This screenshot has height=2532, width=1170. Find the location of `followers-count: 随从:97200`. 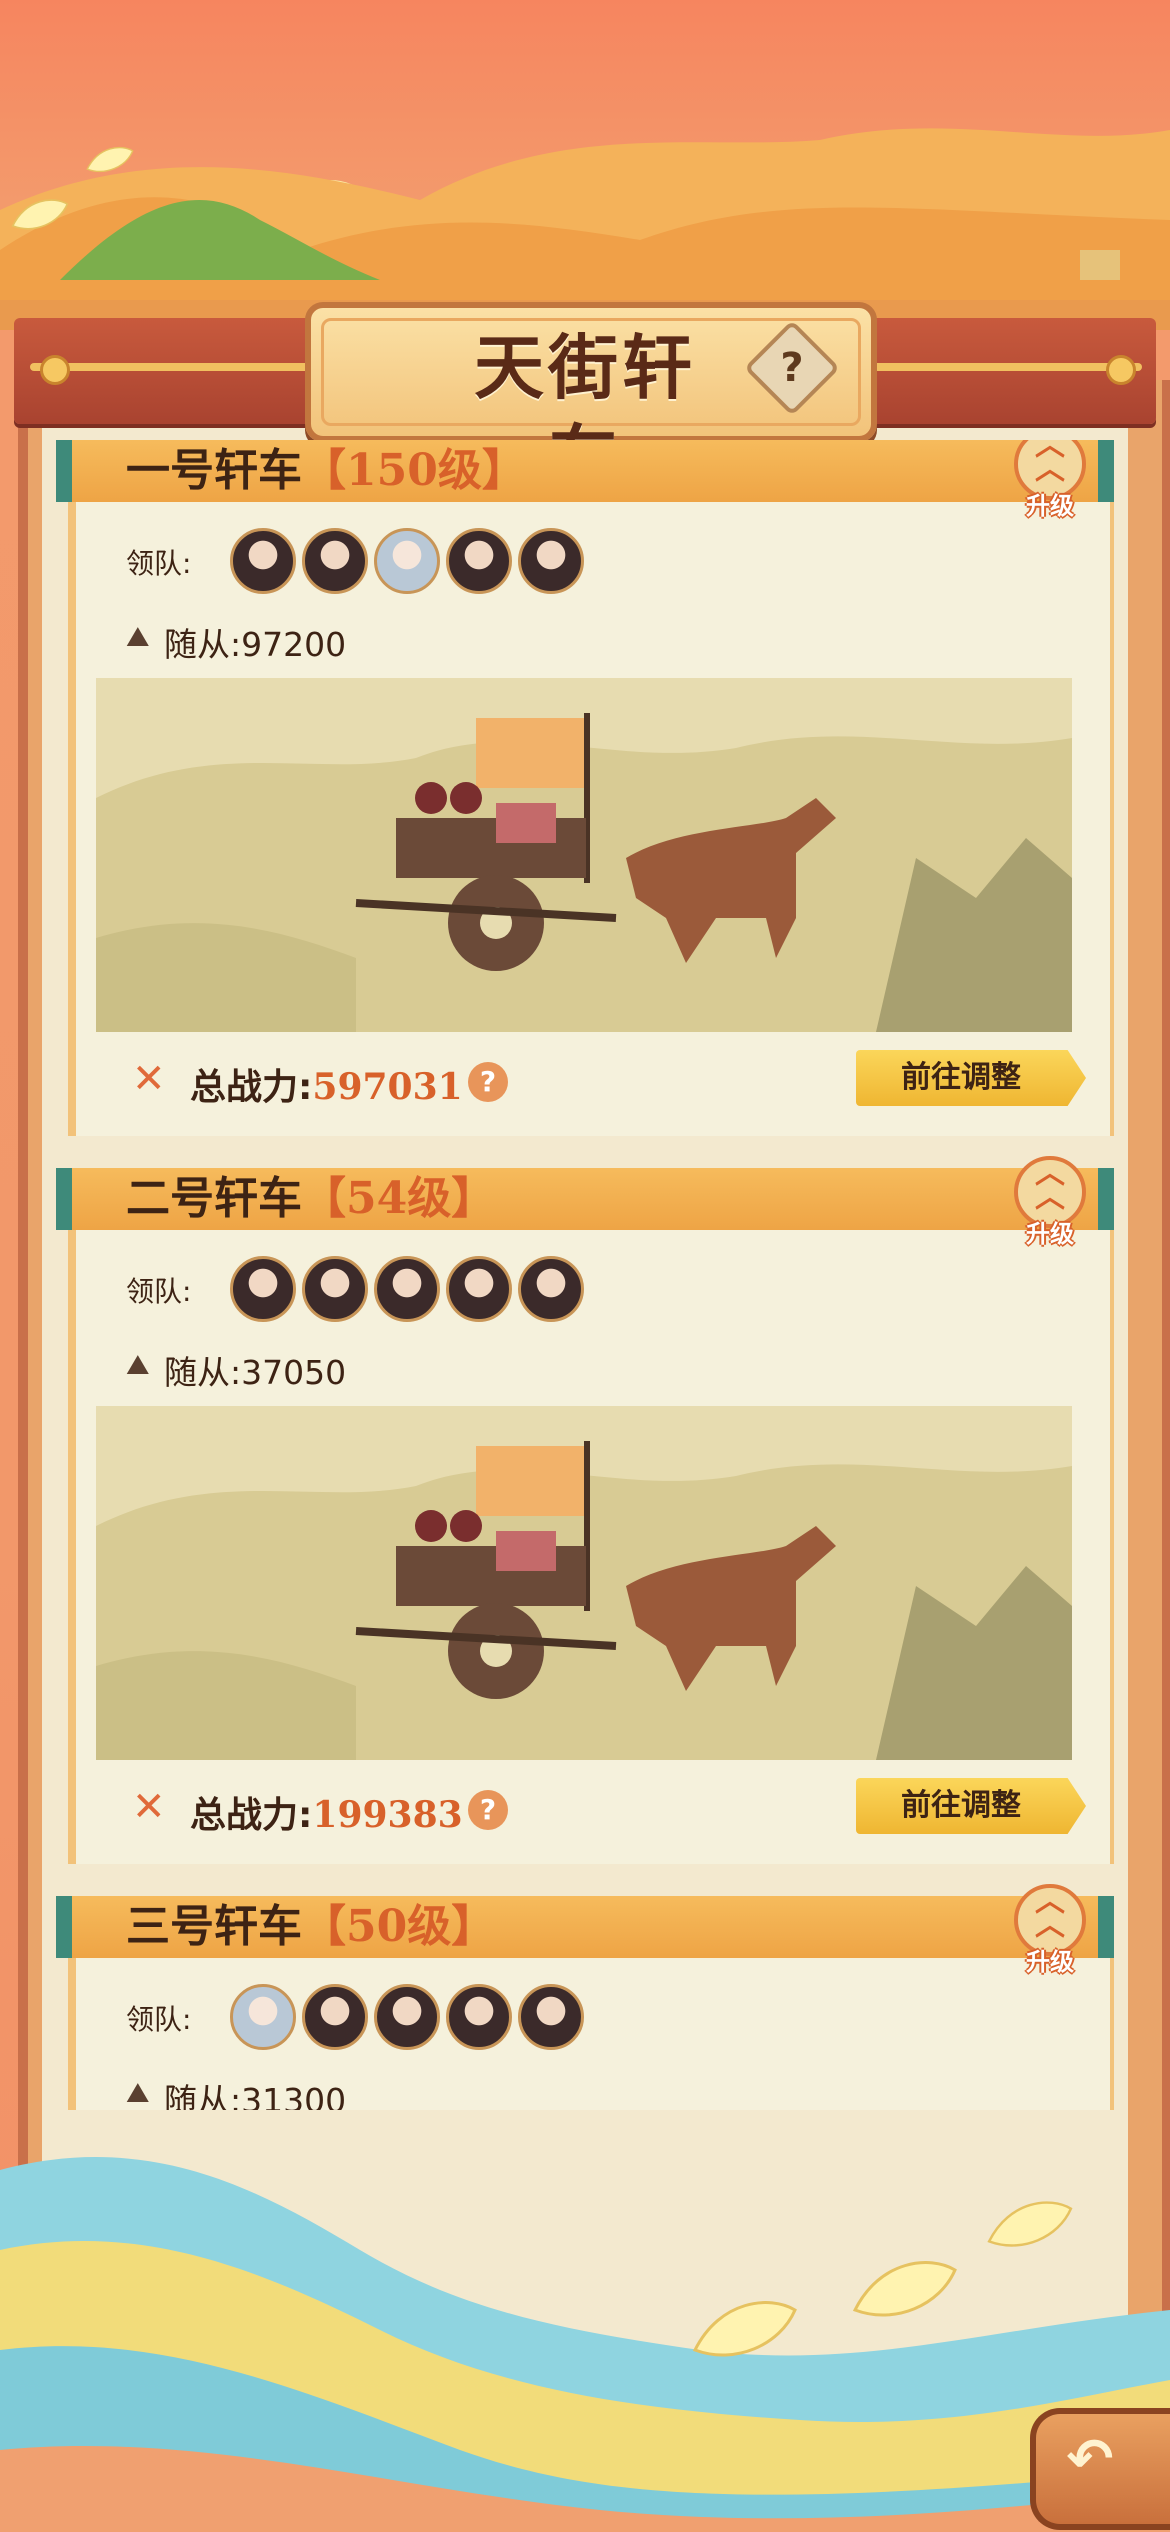

followers-count: 随从:97200 is located at coordinates (255, 644).